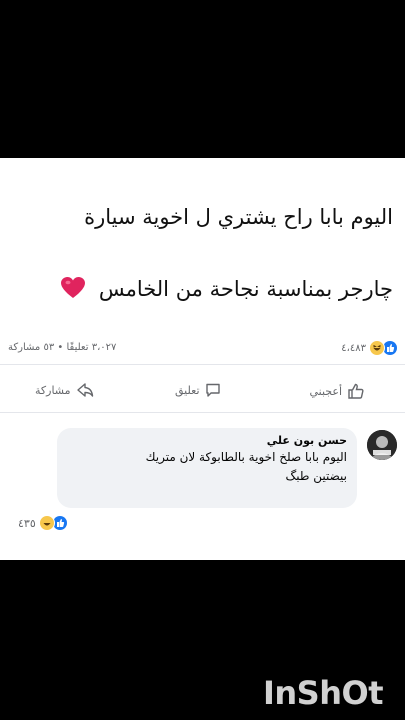 The height and width of the screenshot is (720, 405). I want to click on comment-reactions-count: ٤٣٥, so click(27, 523).